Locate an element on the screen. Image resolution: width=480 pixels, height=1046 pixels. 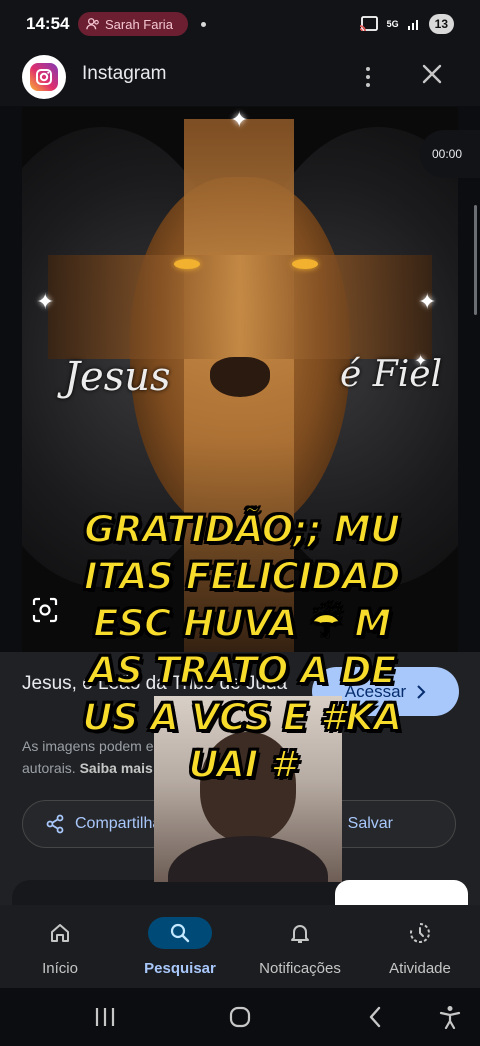
back-icon is located at coordinates (375, 1017).